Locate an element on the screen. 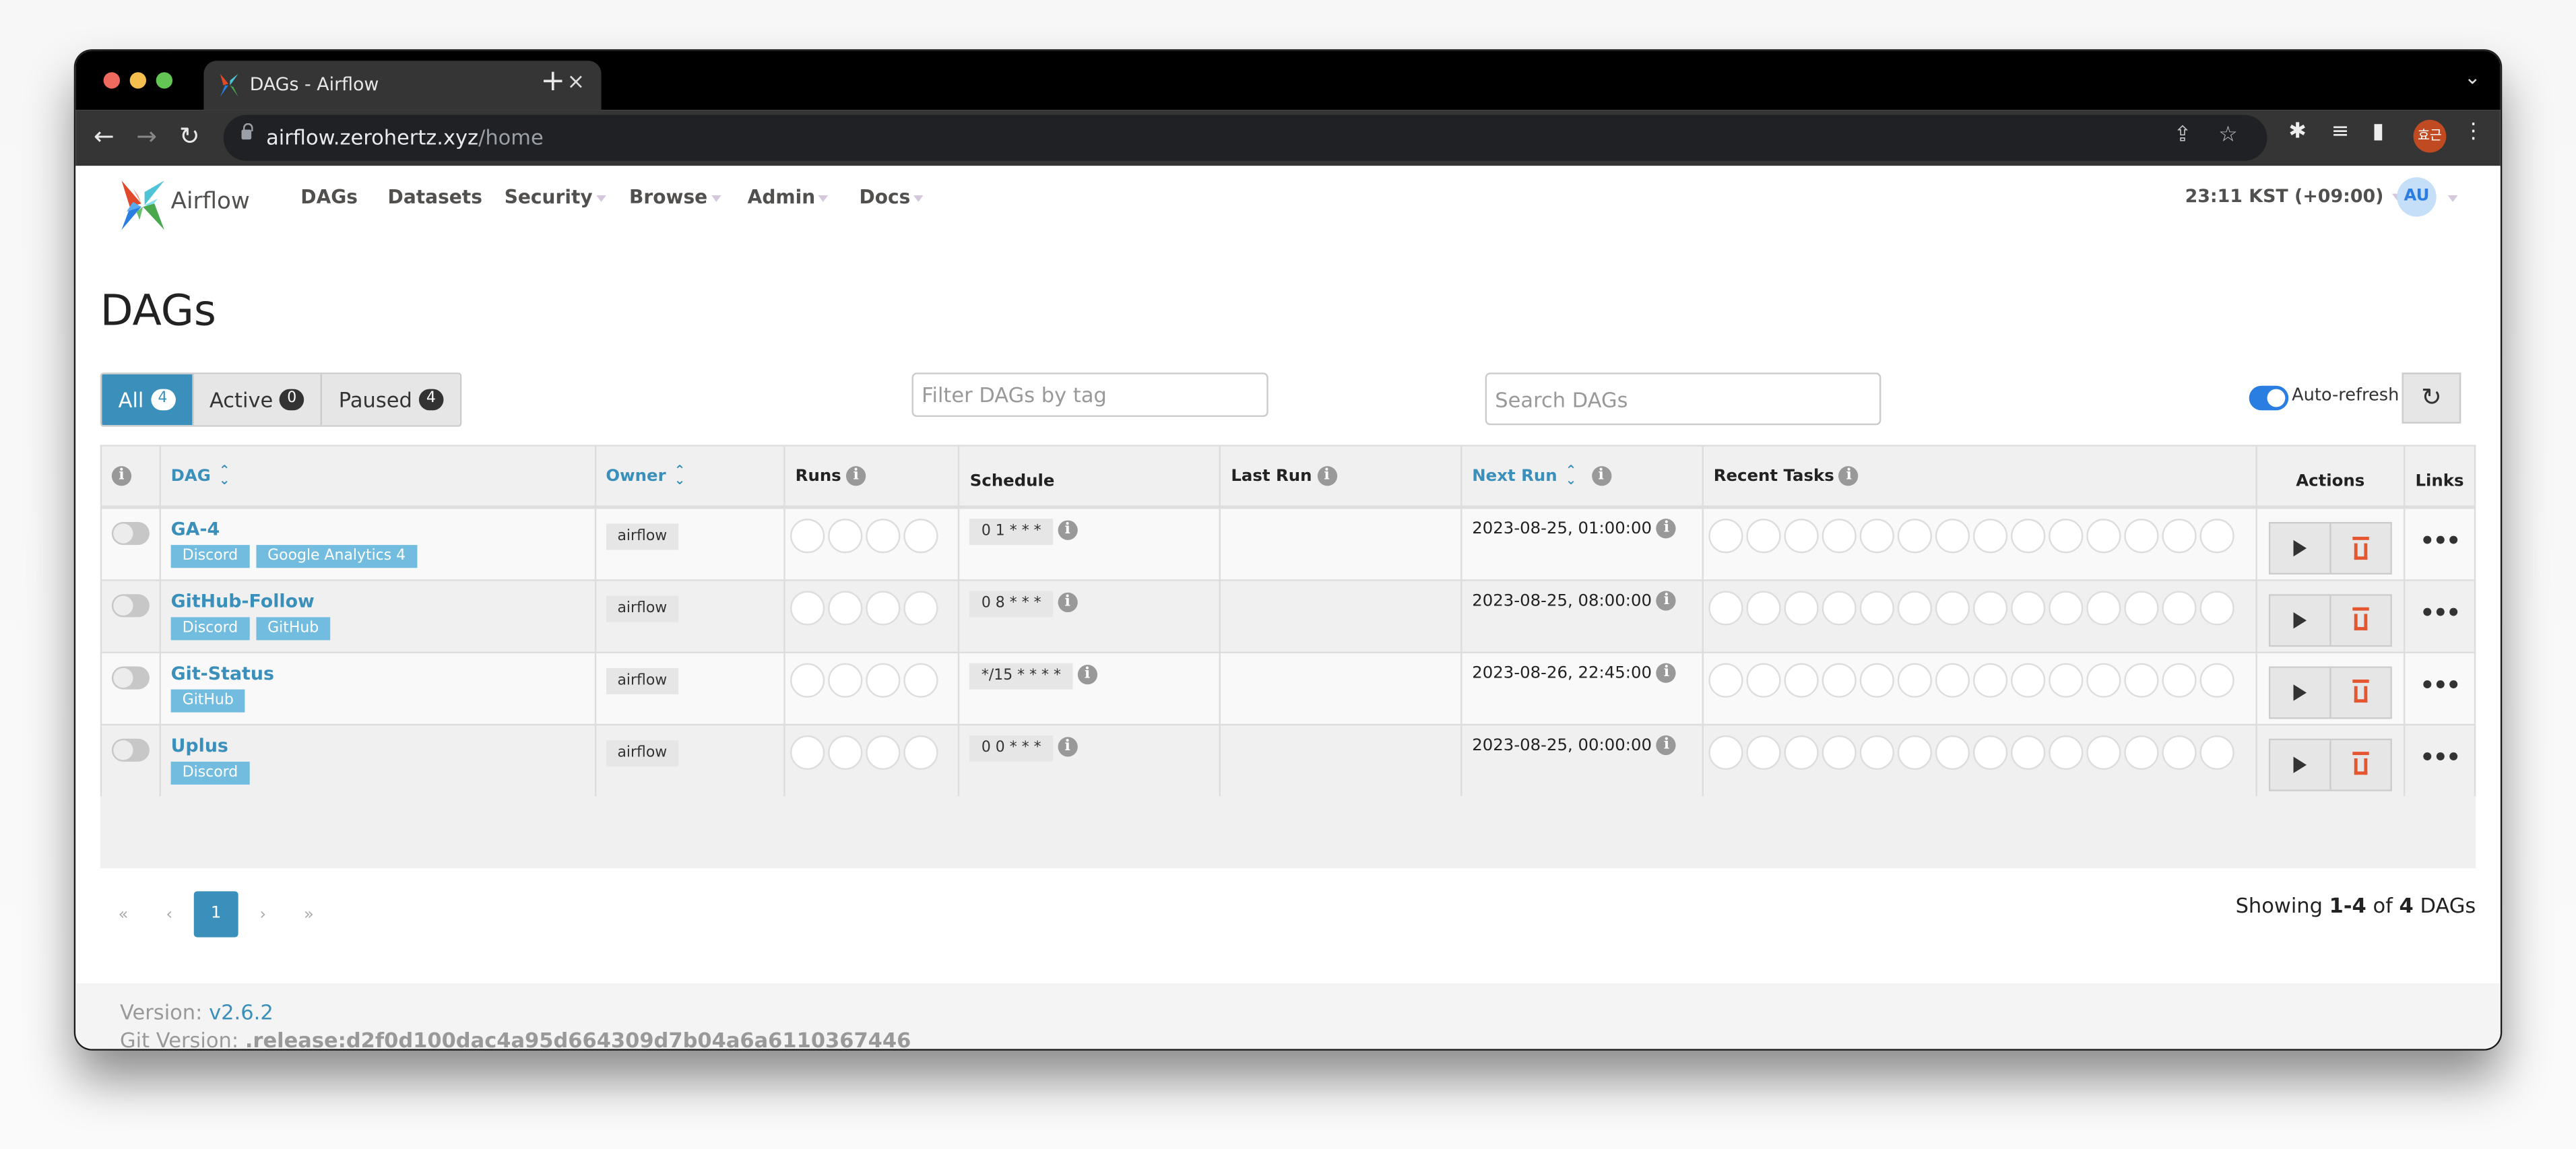 Image resolution: width=2576 pixels, height=1149 pixels. header-next-run: Next Run ⌃ ⌄ i is located at coordinates (1582, 477).